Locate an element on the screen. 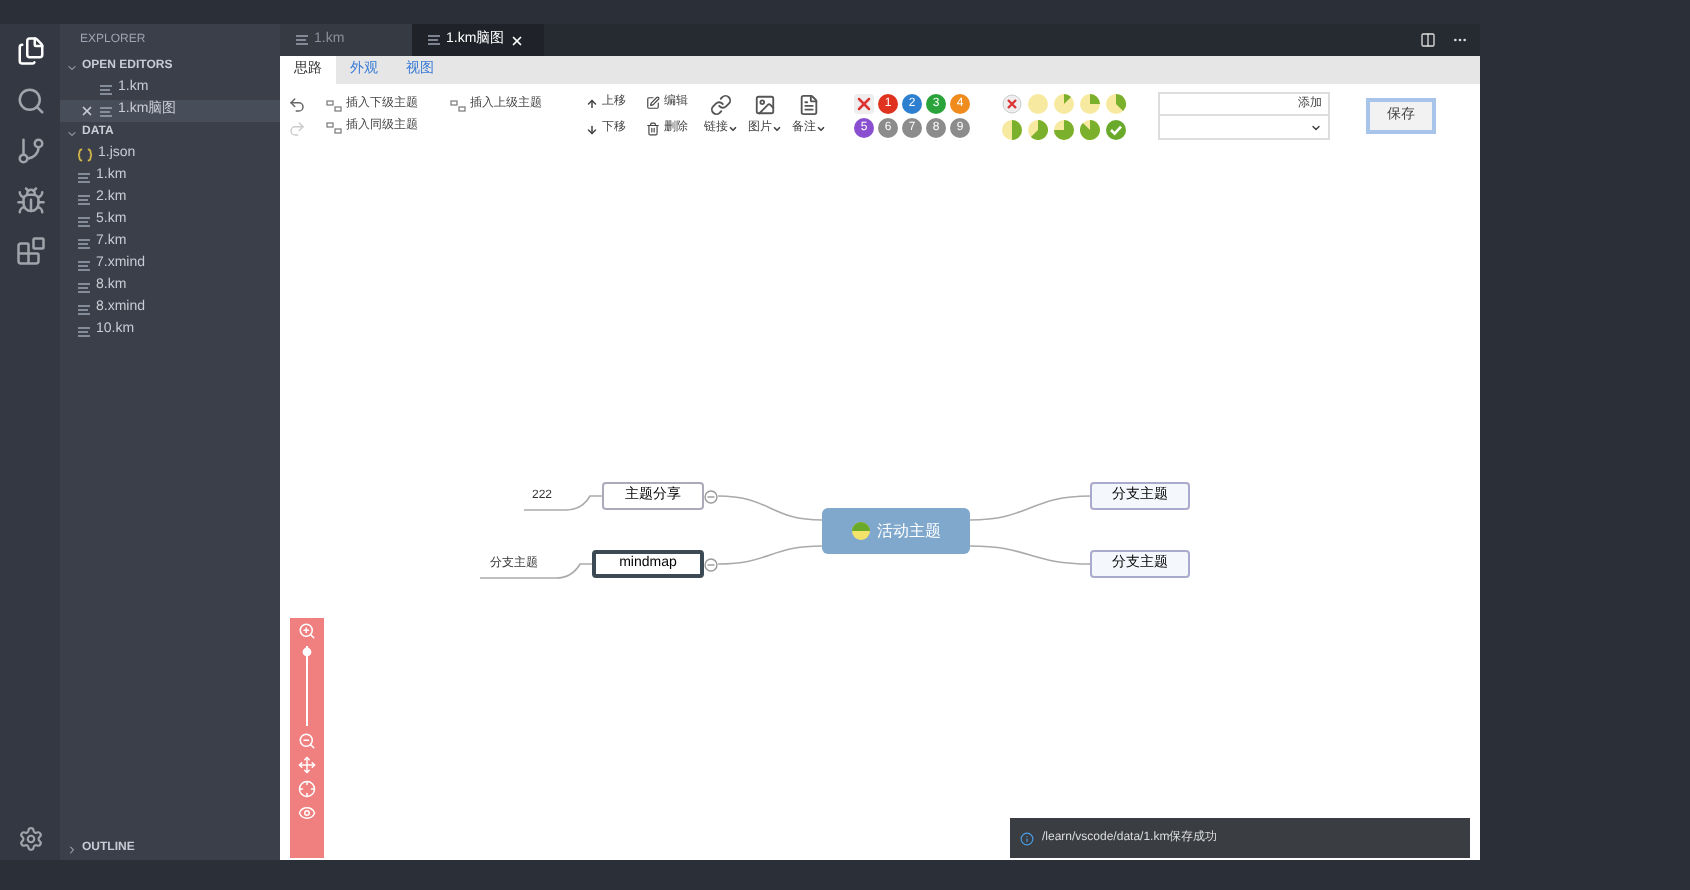  check-progress-icon is located at coordinates (1116, 129).